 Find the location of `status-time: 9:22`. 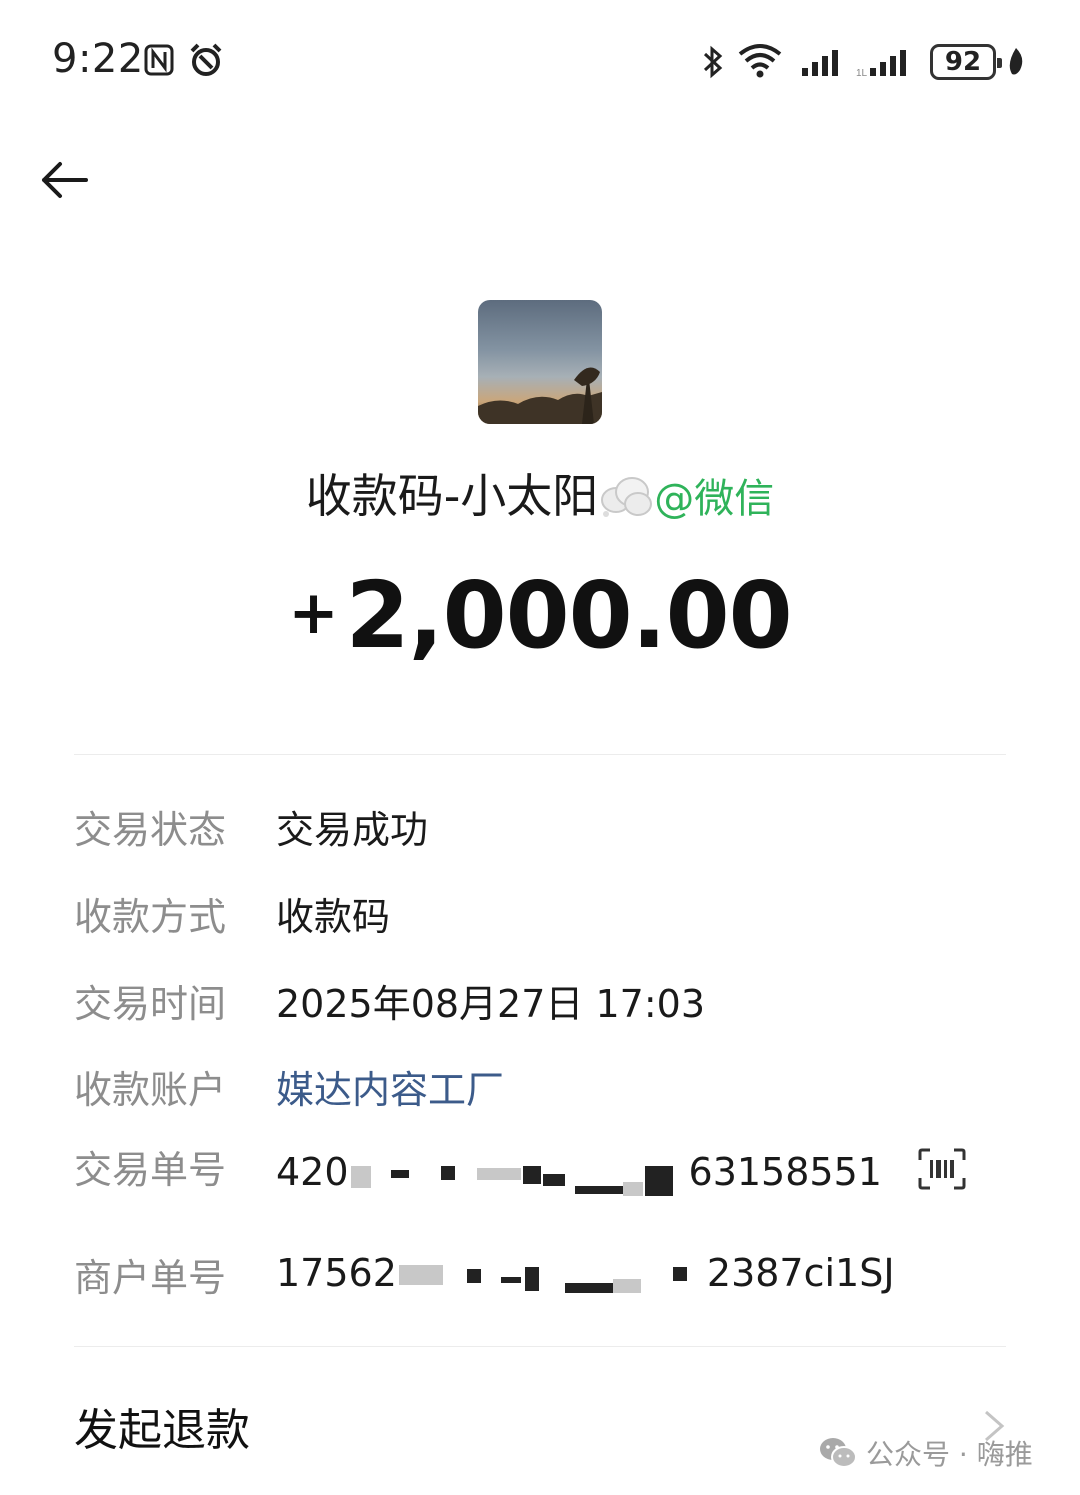

status-time: 9:22 is located at coordinates (98, 59).